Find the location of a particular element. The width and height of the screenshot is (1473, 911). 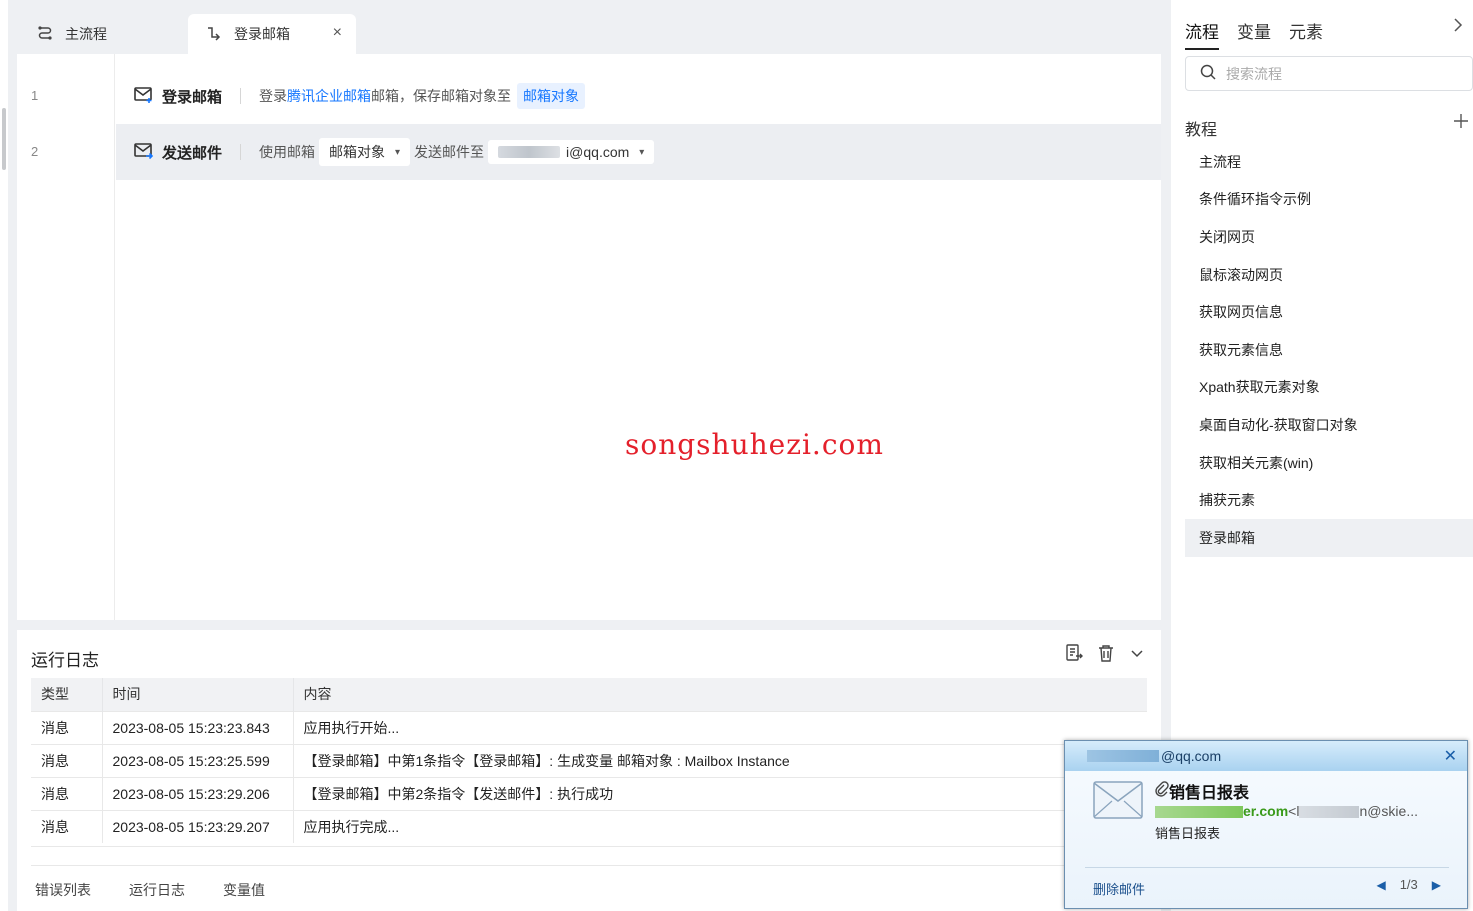

next-triangle-icon: ▶ is located at coordinates (1436, 885).